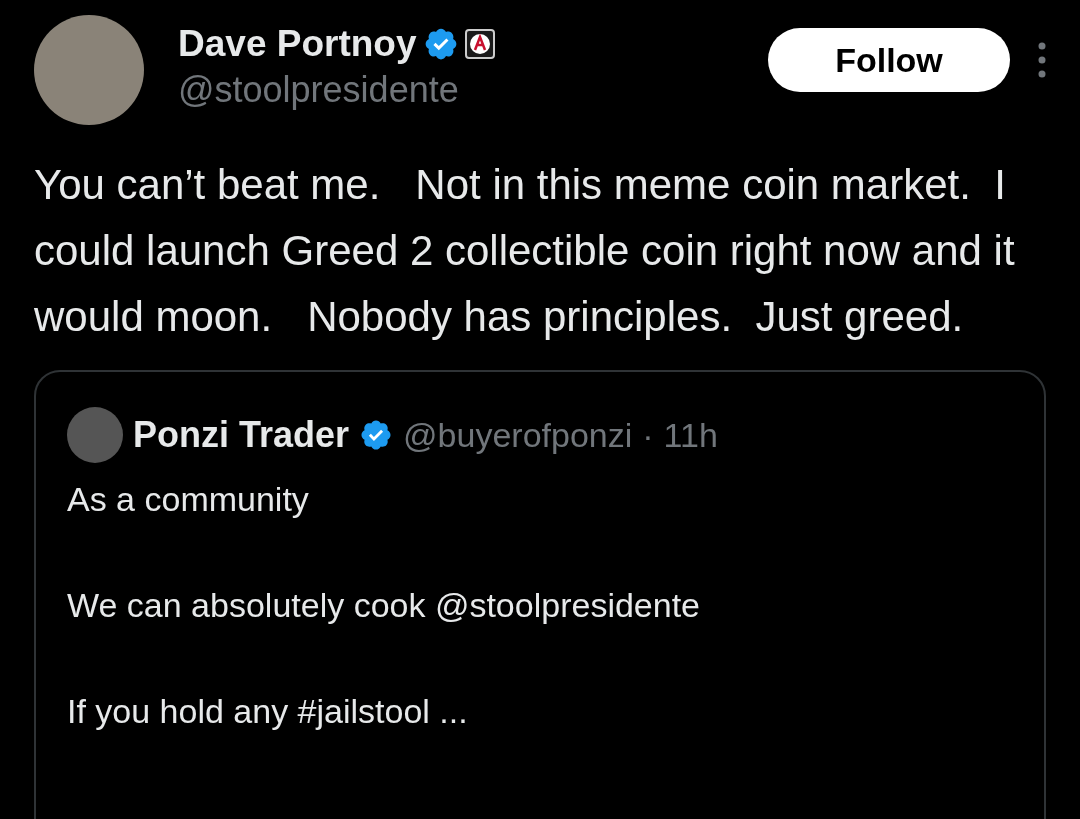  Describe the element at coordinates (297, 44) in the screenshot. I see `author-name: Dave Portnoy` at that location.